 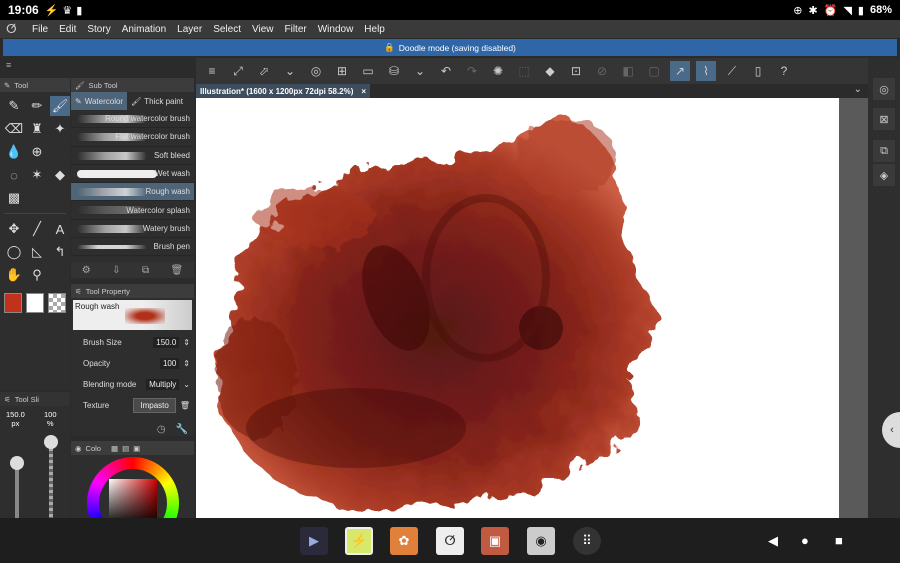 I want to click on menu-file: File, so click(x=40, y=29).